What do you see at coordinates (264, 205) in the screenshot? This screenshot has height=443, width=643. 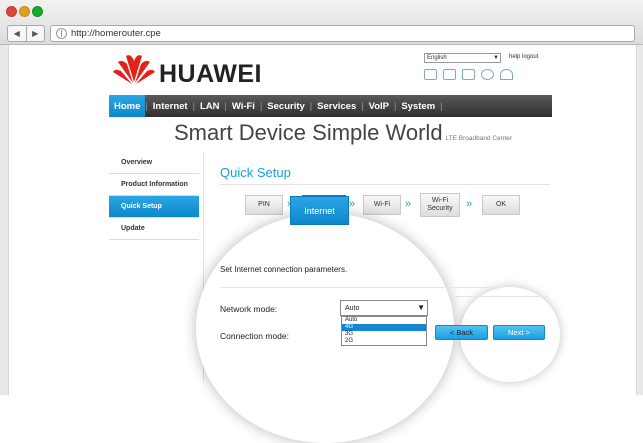 I see `step-pin: PIN` at bounding box center [264, 205].